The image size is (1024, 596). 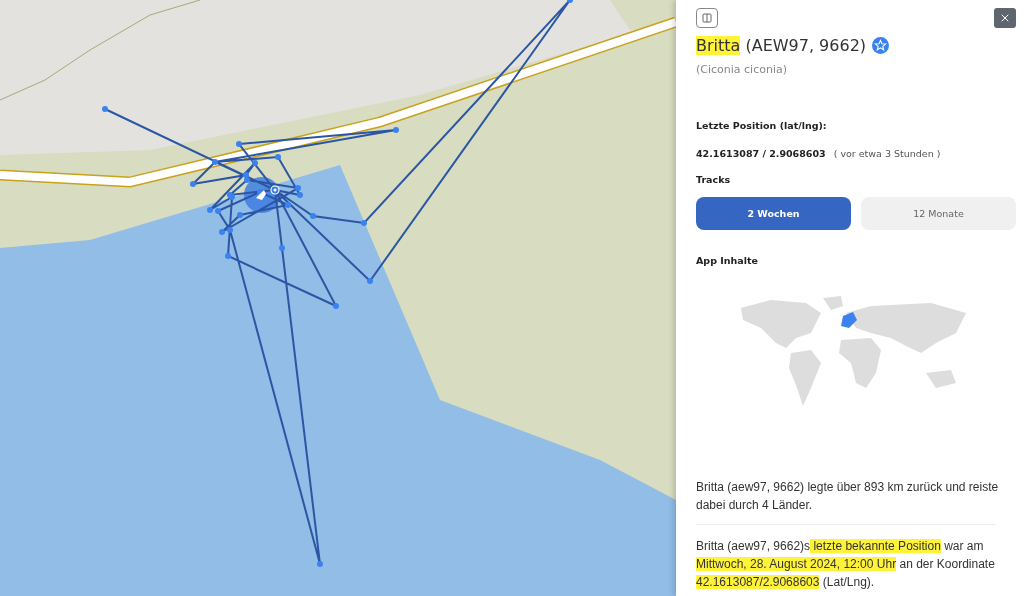 What do you see at coordinates (938, 213) in the screenshot?
I see `track-range-tab: 12 Monate` at bounding box center [938, 213].